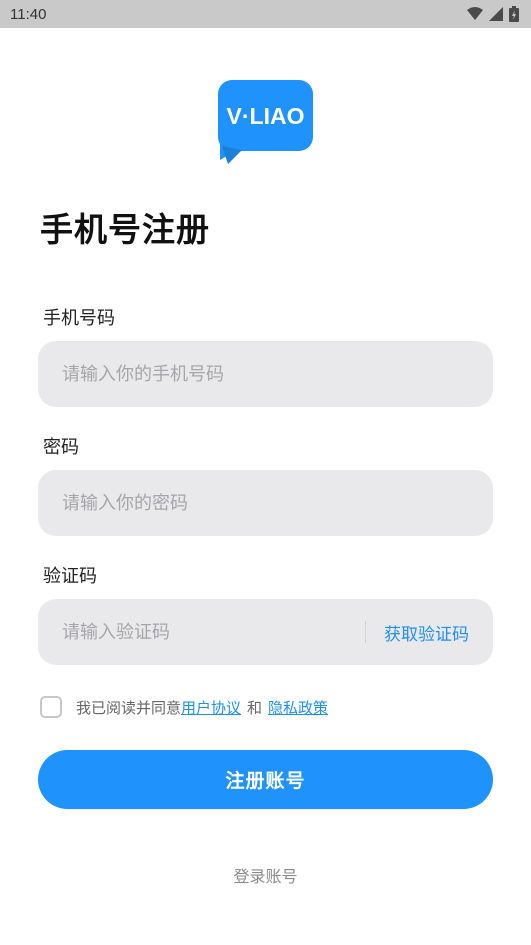 The height and width of the screenshot is (945, 531). I want to click on page-title: 手机号注册, so click(125, 229).